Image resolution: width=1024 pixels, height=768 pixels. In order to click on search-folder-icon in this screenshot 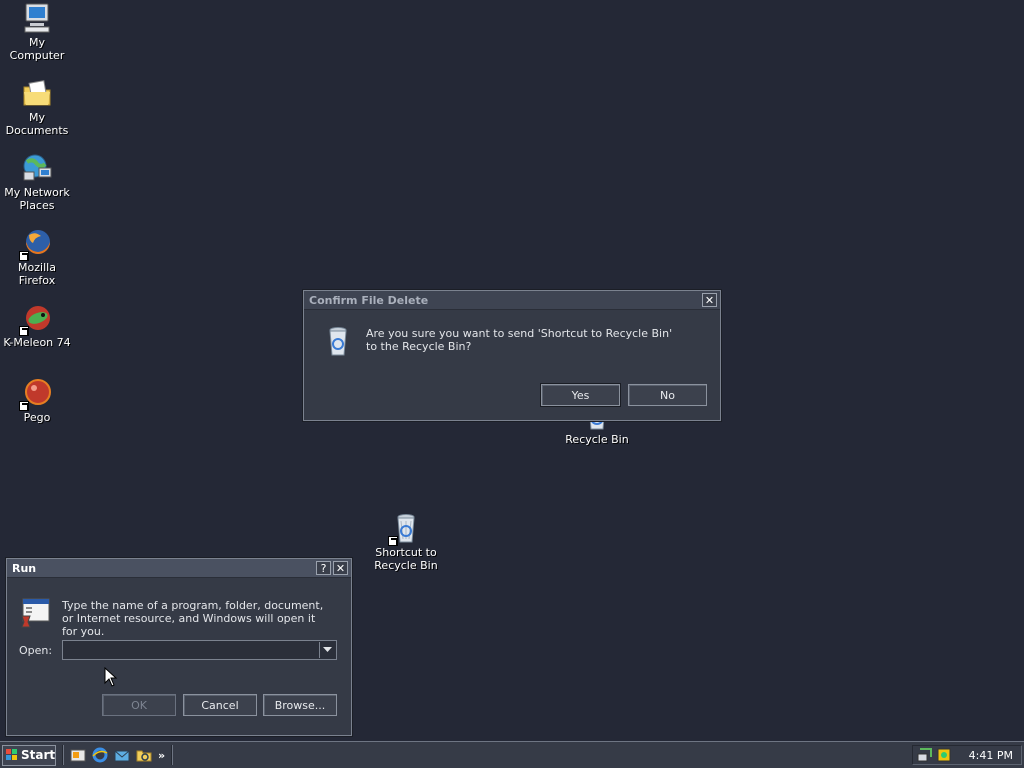, I will do `click(144, 755)`.